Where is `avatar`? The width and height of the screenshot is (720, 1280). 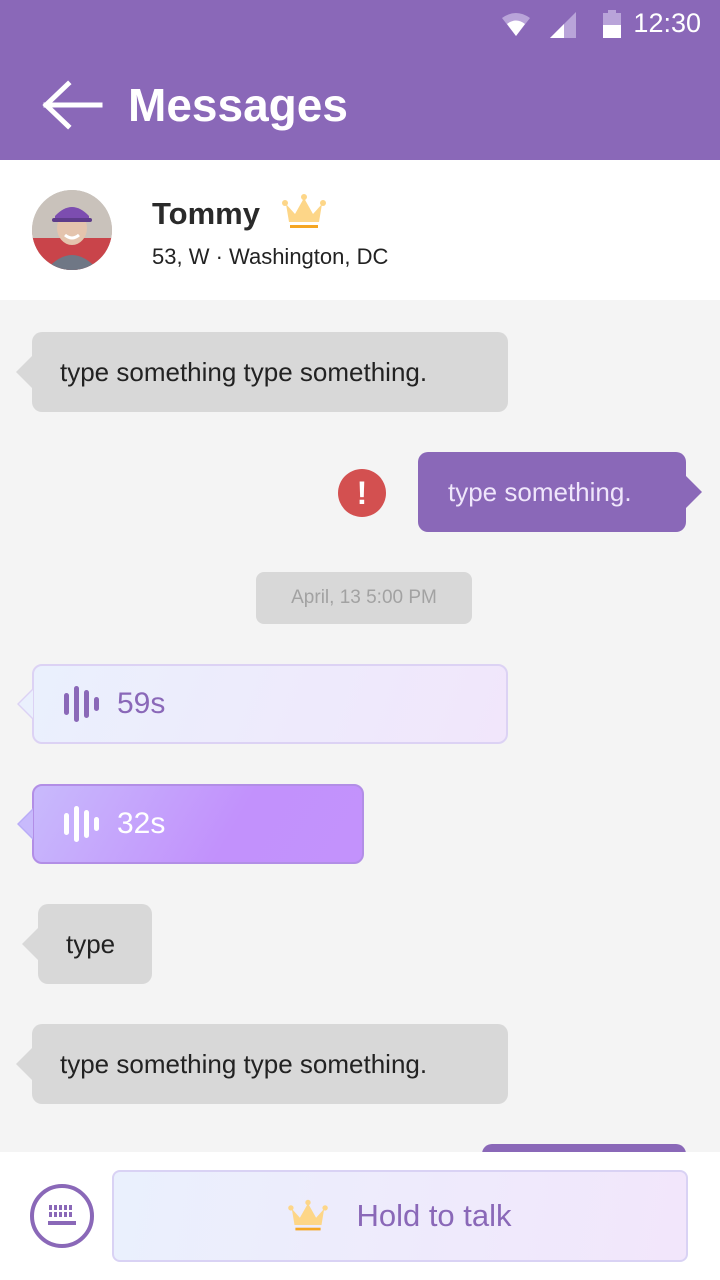
avatar is located at coordinates (72, 230).